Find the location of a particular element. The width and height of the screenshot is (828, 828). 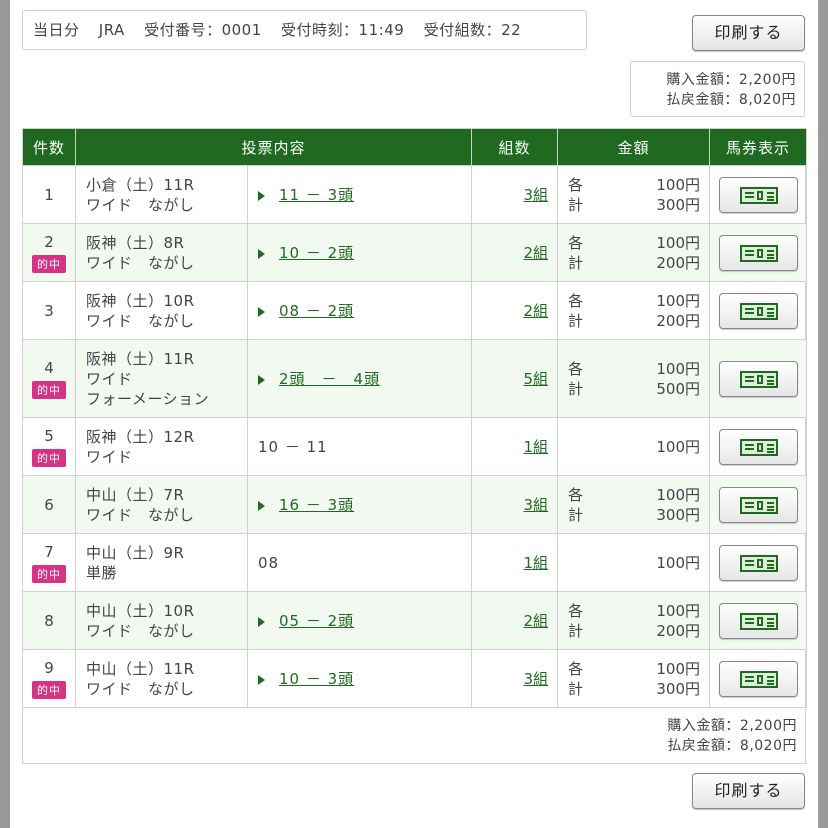

row-number: 1 is located at coordinates (49, 194).